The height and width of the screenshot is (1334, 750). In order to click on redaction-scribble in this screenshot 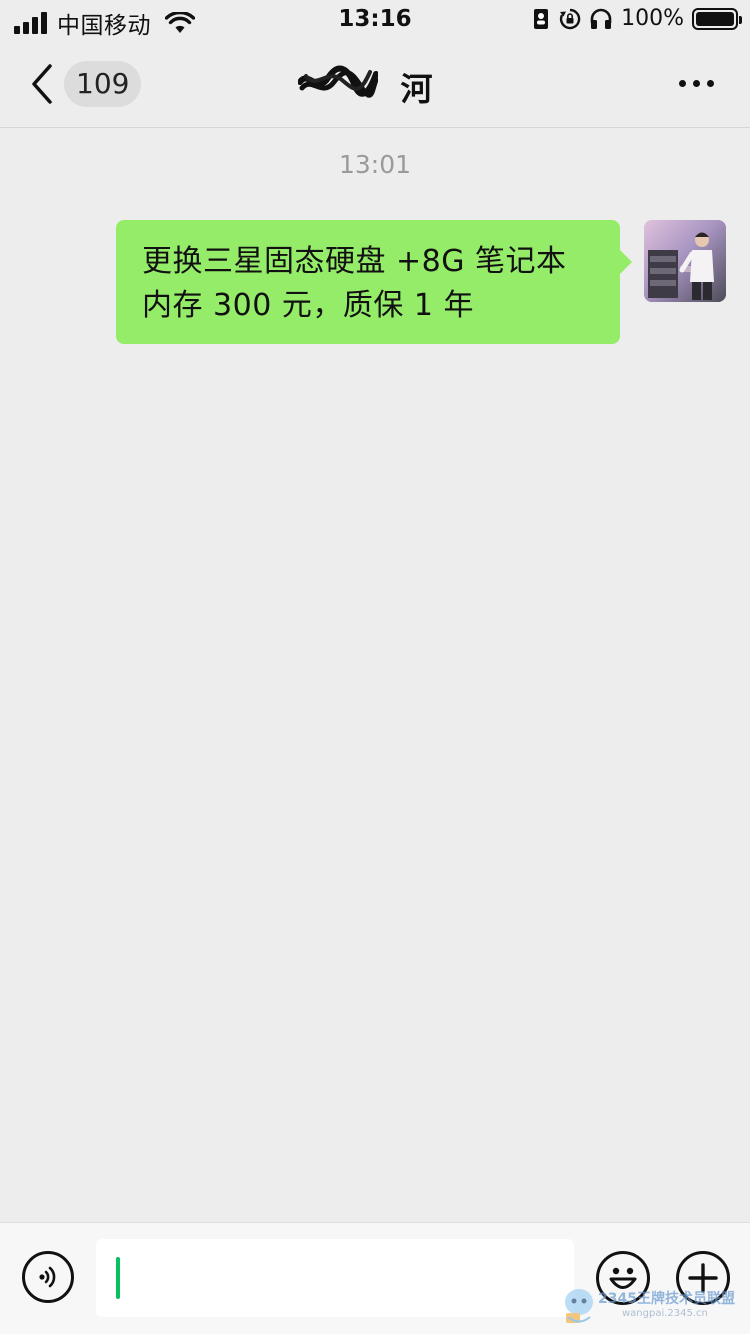, I will do `click(338, 81)`.